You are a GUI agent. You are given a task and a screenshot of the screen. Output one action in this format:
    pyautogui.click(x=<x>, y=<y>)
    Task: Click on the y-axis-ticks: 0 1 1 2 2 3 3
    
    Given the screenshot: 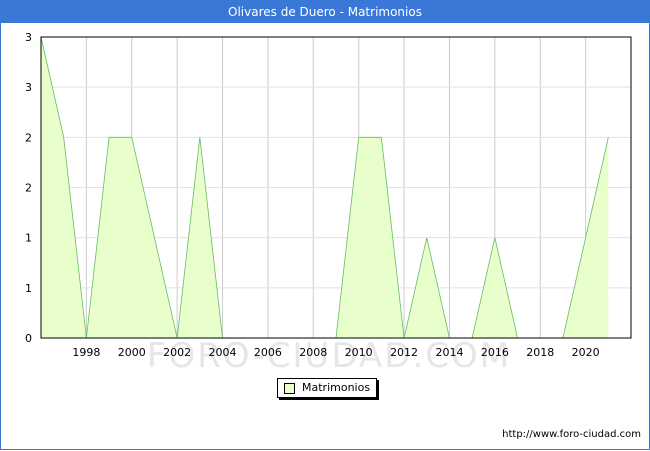 What is the action you would take?
    pyautogui.click(x=28, y=188)
    